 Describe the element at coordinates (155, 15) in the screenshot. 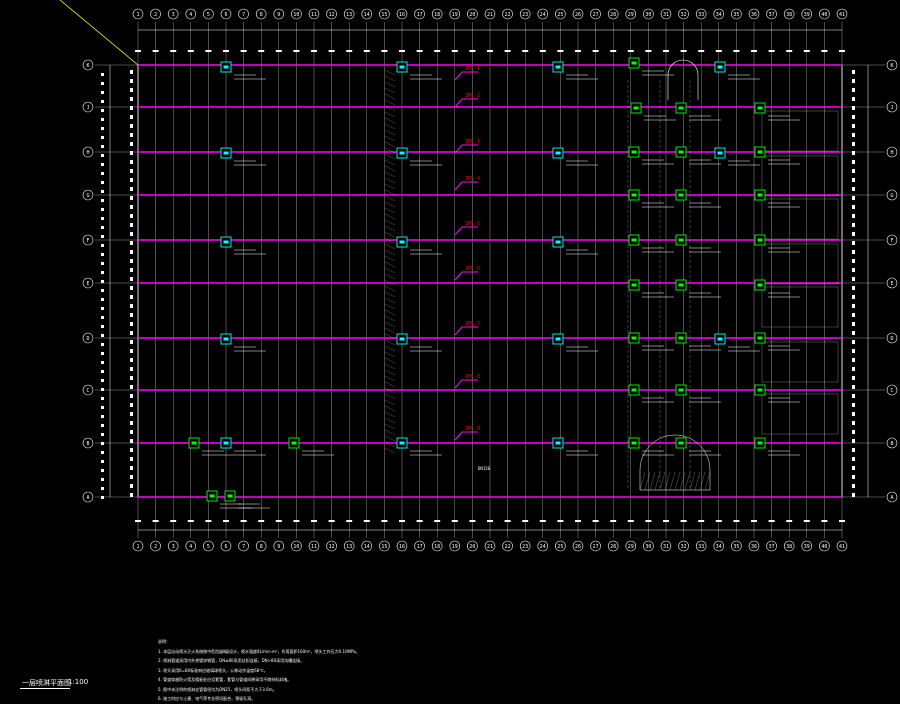

I see `axis-bubble-label: 2` at that location.